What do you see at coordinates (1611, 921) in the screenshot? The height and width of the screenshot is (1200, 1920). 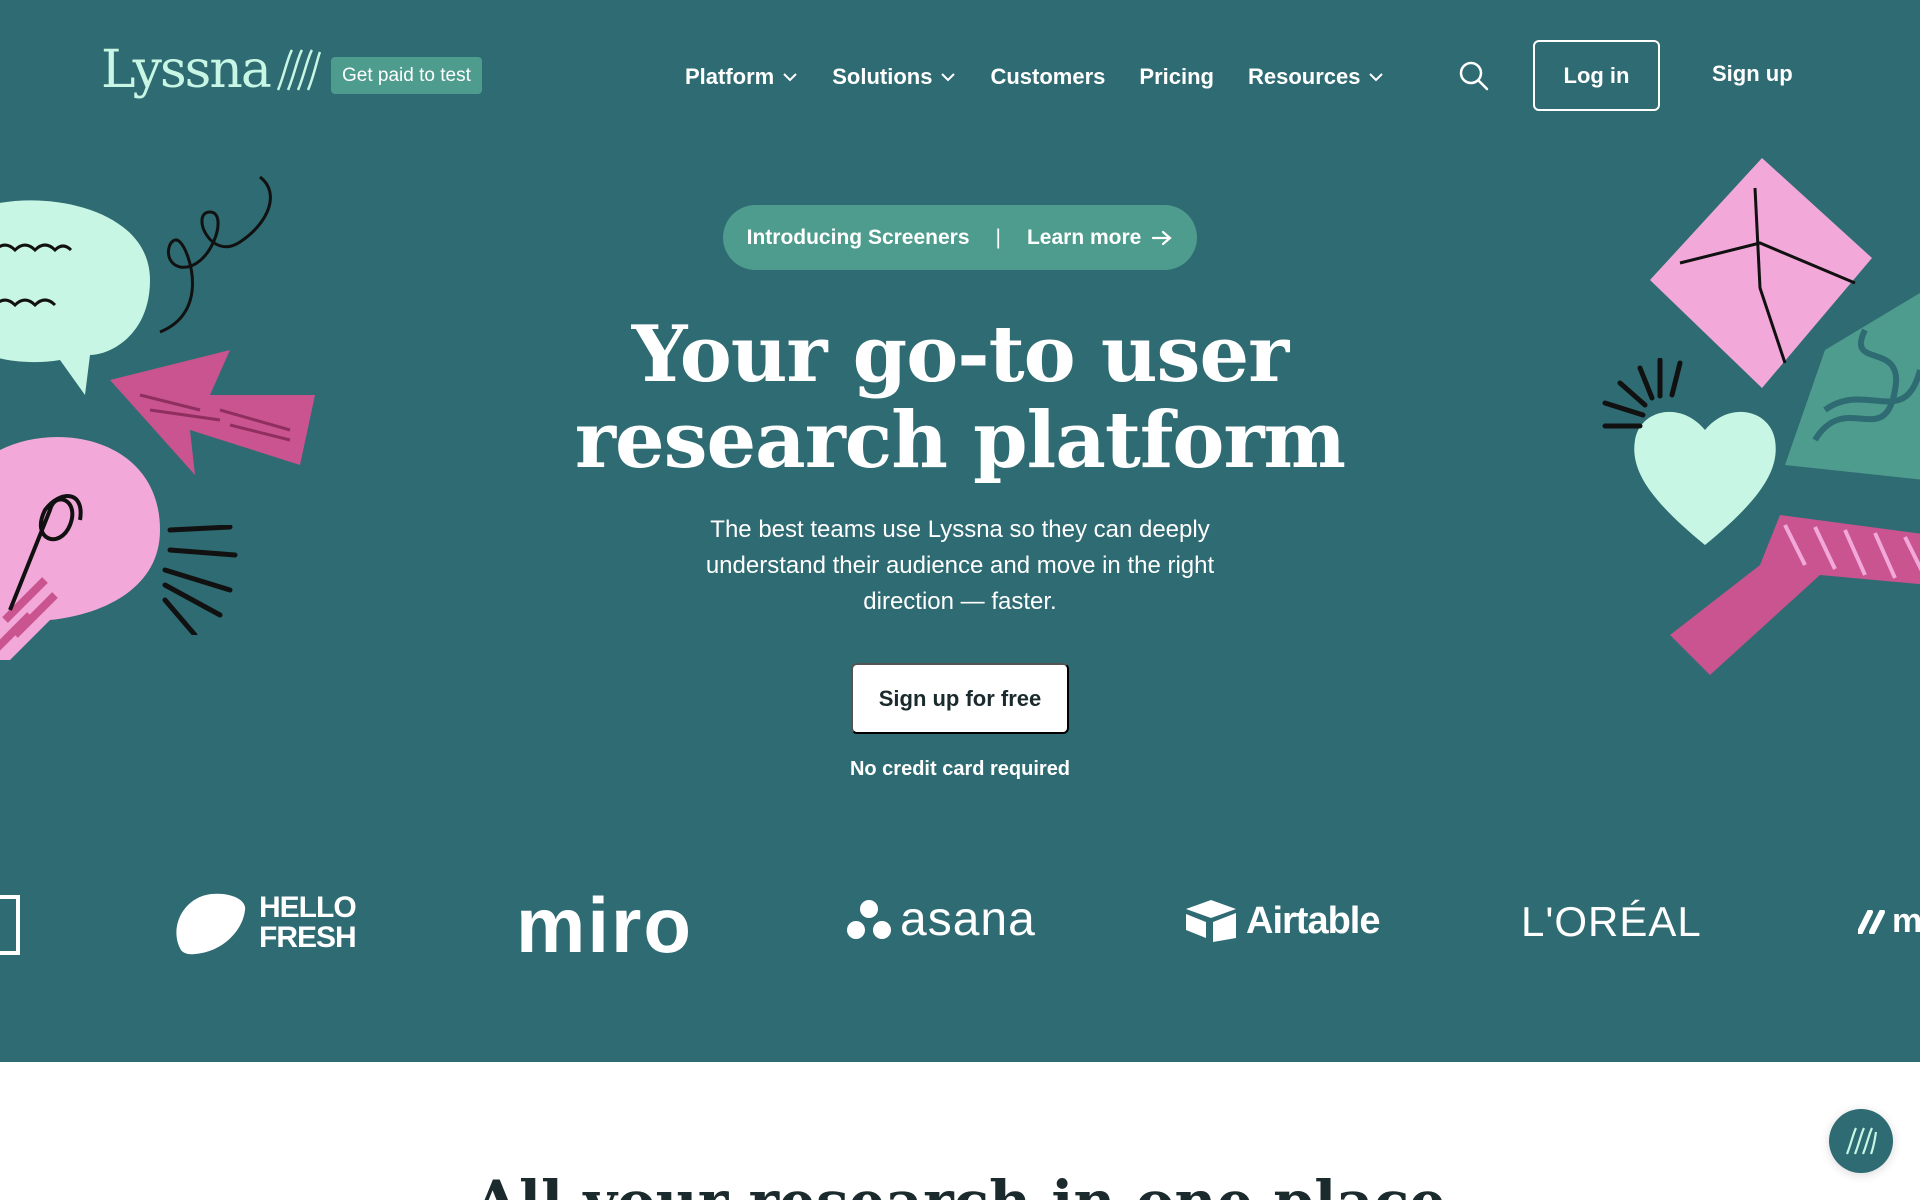 I see `loreal-logo: L'ORÉAL` at bounding box center [1611, 921].